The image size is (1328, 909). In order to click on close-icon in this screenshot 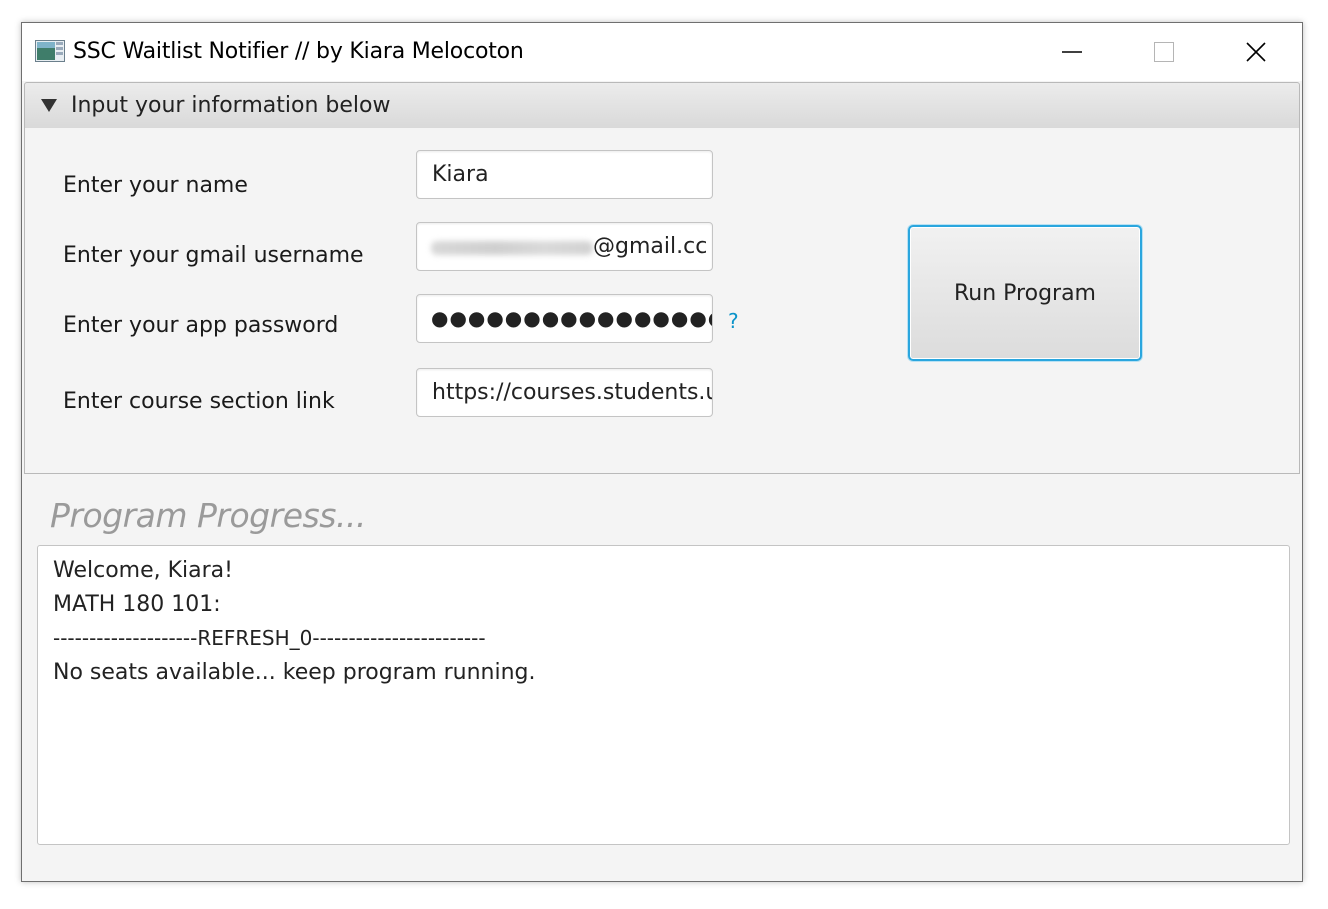, I will do `click(1256, 52)`.